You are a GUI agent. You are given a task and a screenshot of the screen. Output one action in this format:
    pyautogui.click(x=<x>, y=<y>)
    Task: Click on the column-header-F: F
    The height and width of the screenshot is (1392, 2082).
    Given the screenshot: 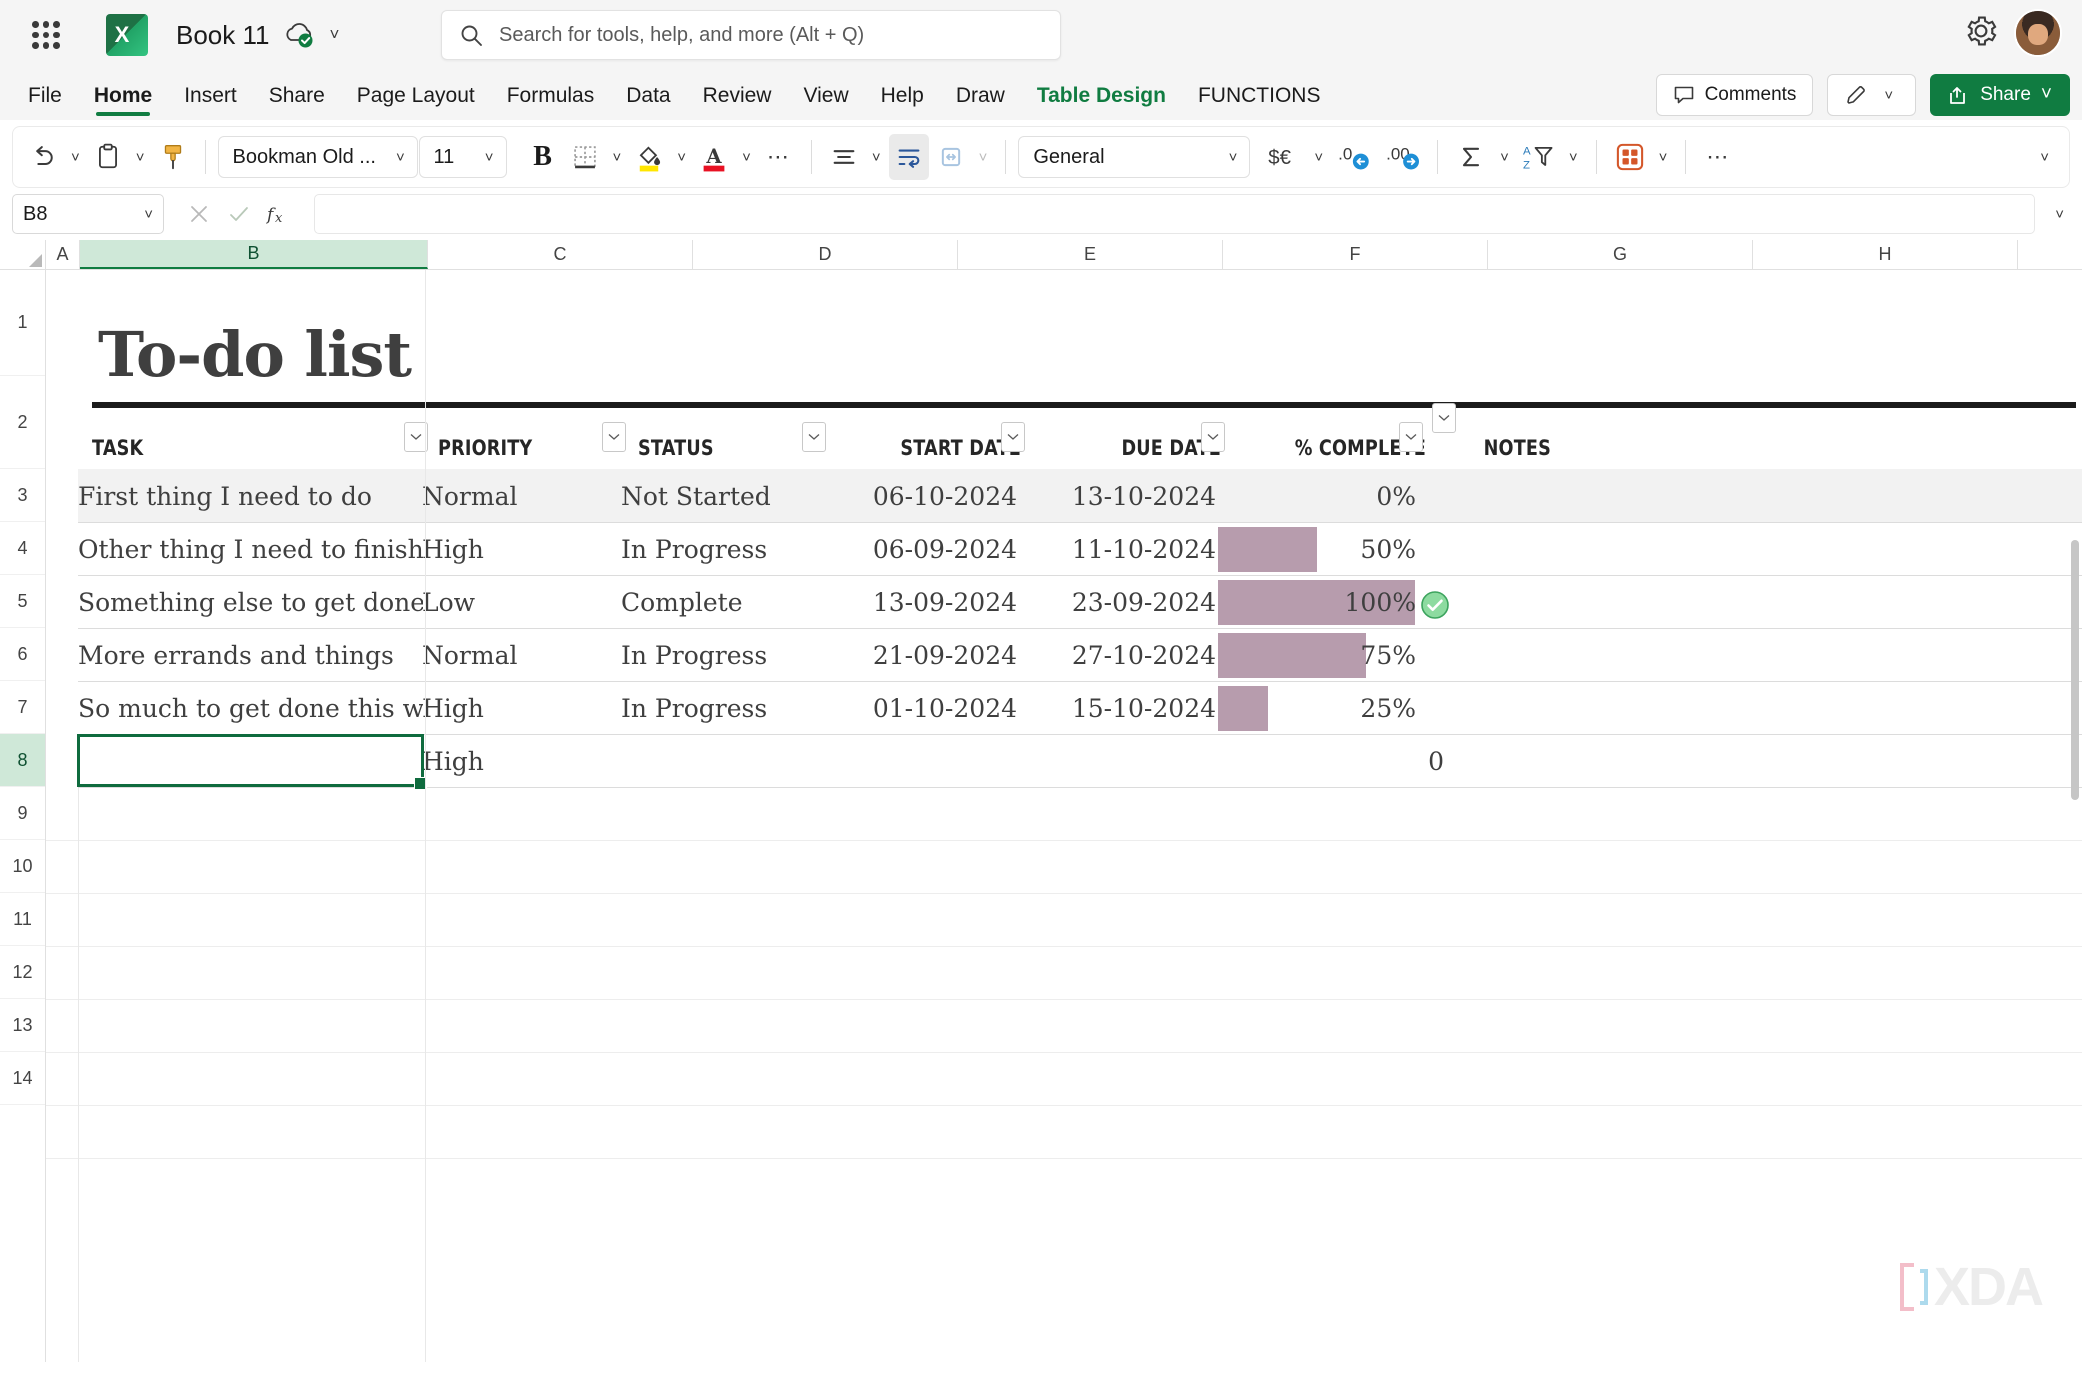 What is the action you would take?
    pyautogui.click(x=1355, y=254)
    